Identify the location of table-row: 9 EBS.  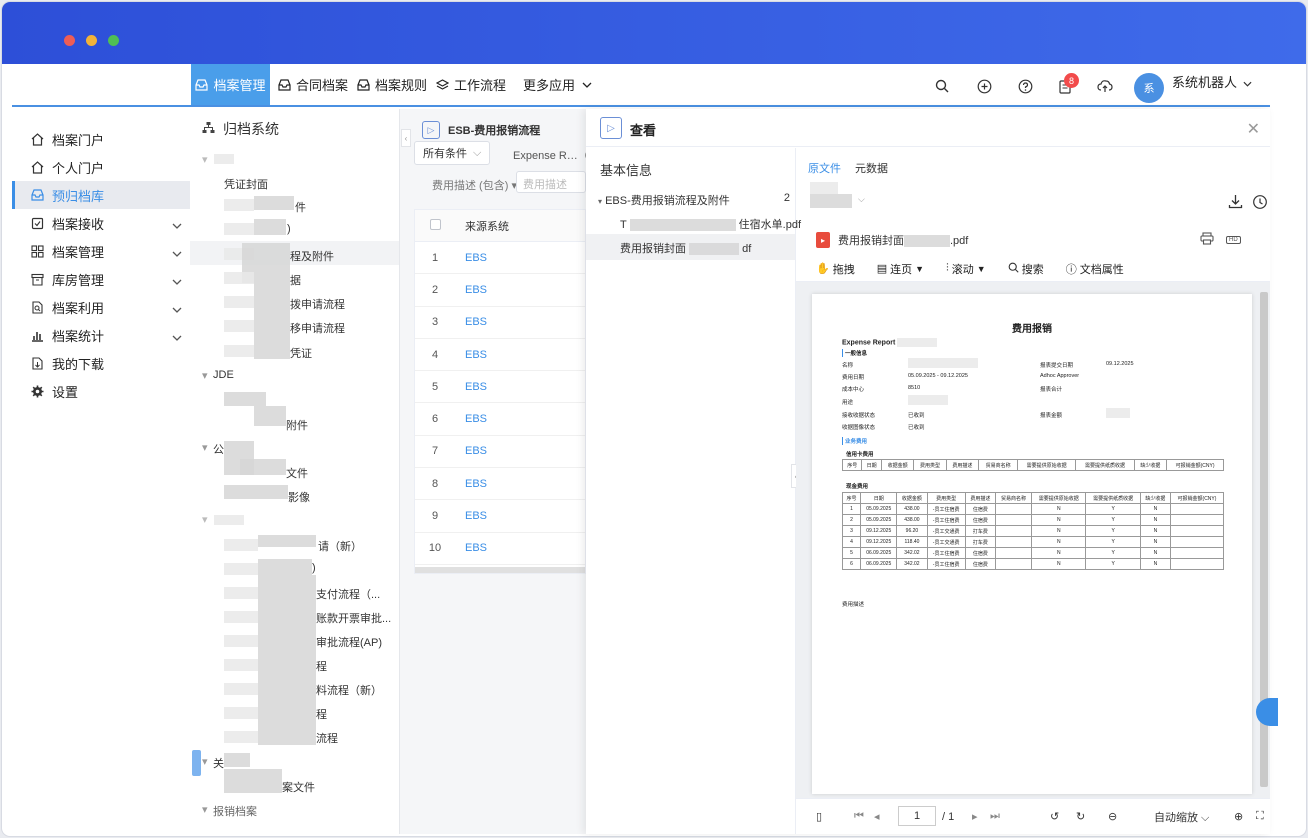
(500, 516).